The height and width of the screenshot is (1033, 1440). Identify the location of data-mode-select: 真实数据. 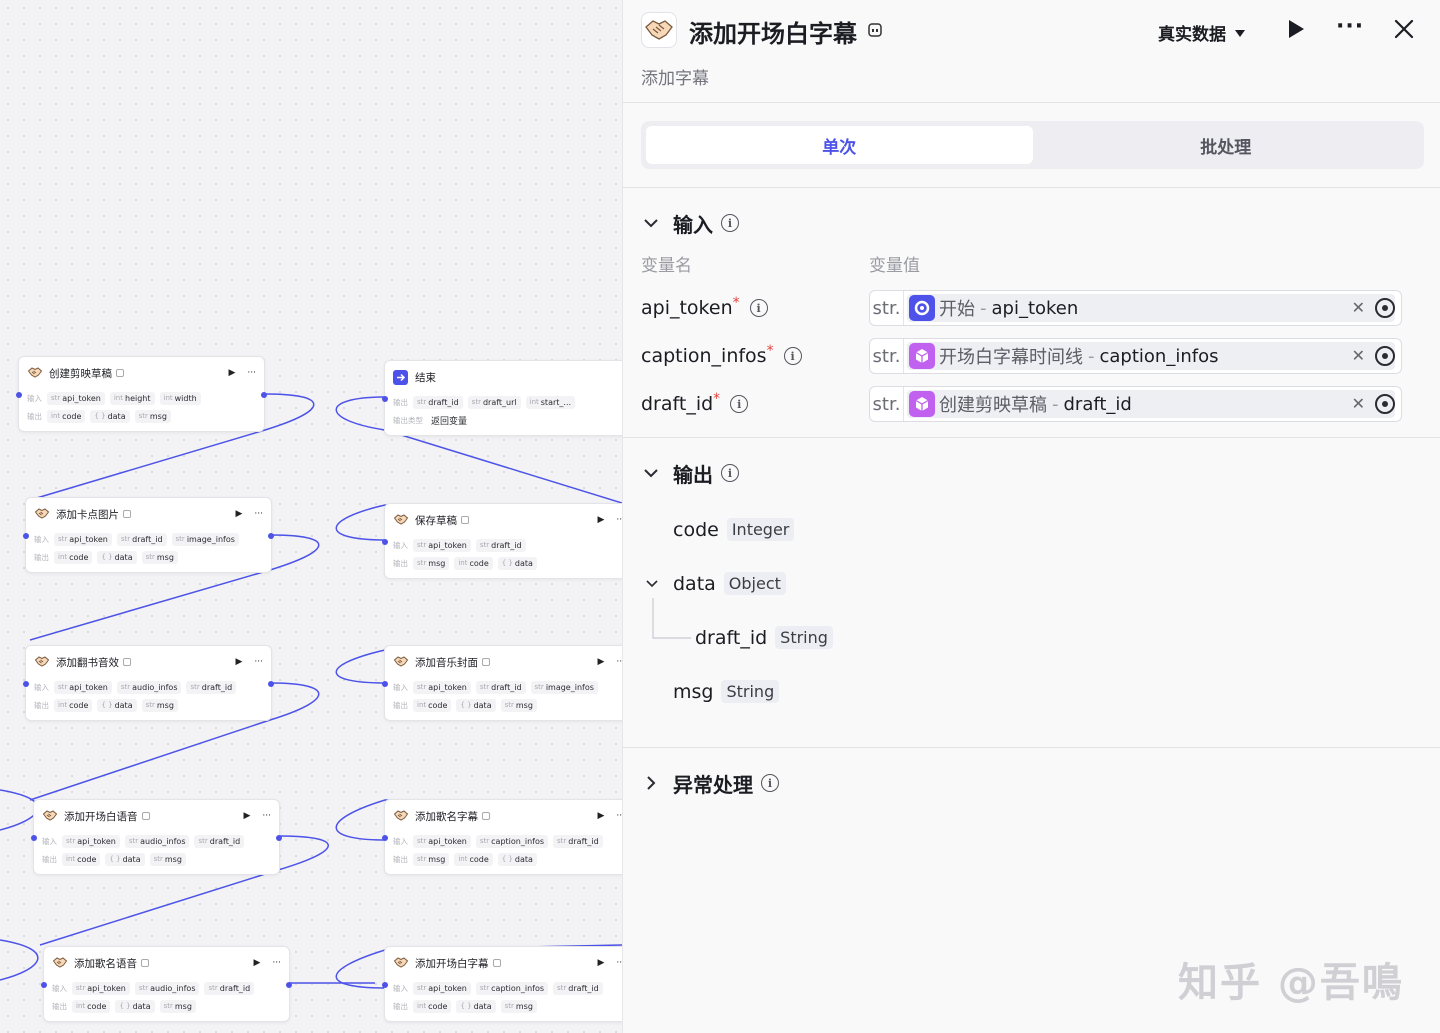
(1202, 32).